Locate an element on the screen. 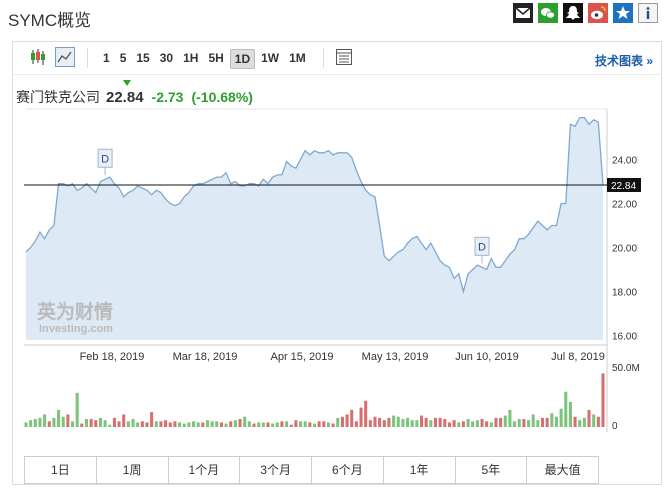  range-3m: 3个月 is located at coordinates (276, 470).